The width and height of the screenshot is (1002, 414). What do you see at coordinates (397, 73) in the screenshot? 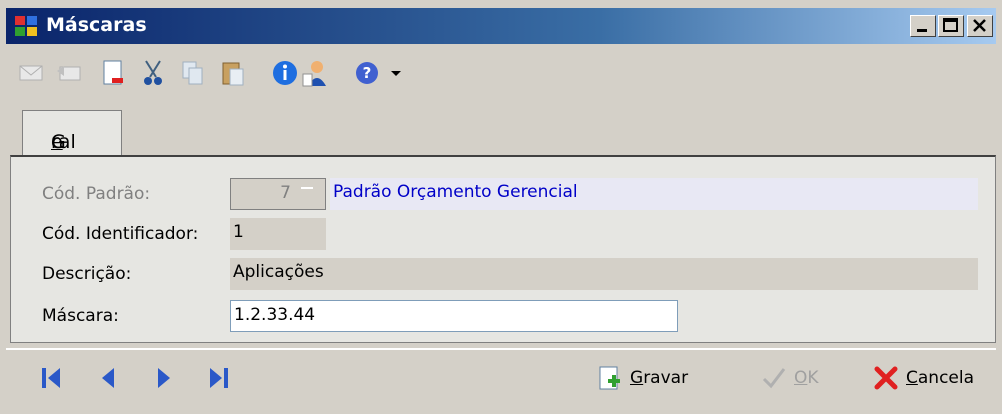
I see `dropdown-arrow-icon` at bounding box center [397, 73].